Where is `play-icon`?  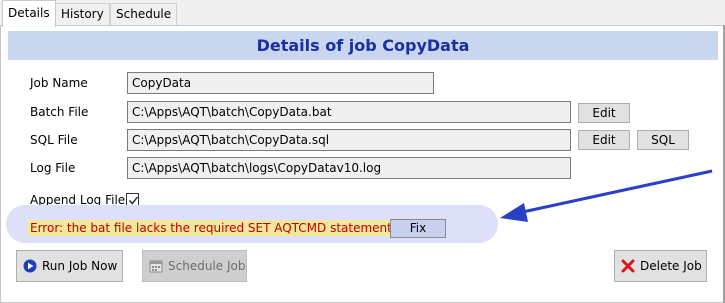 play-icon is located at coordinates (30, 266).